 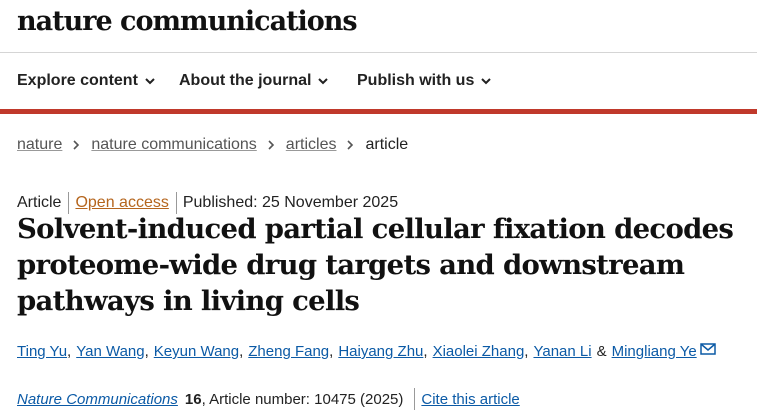 I want to click on open-access-link: Open access, so click(x=121, y=203).